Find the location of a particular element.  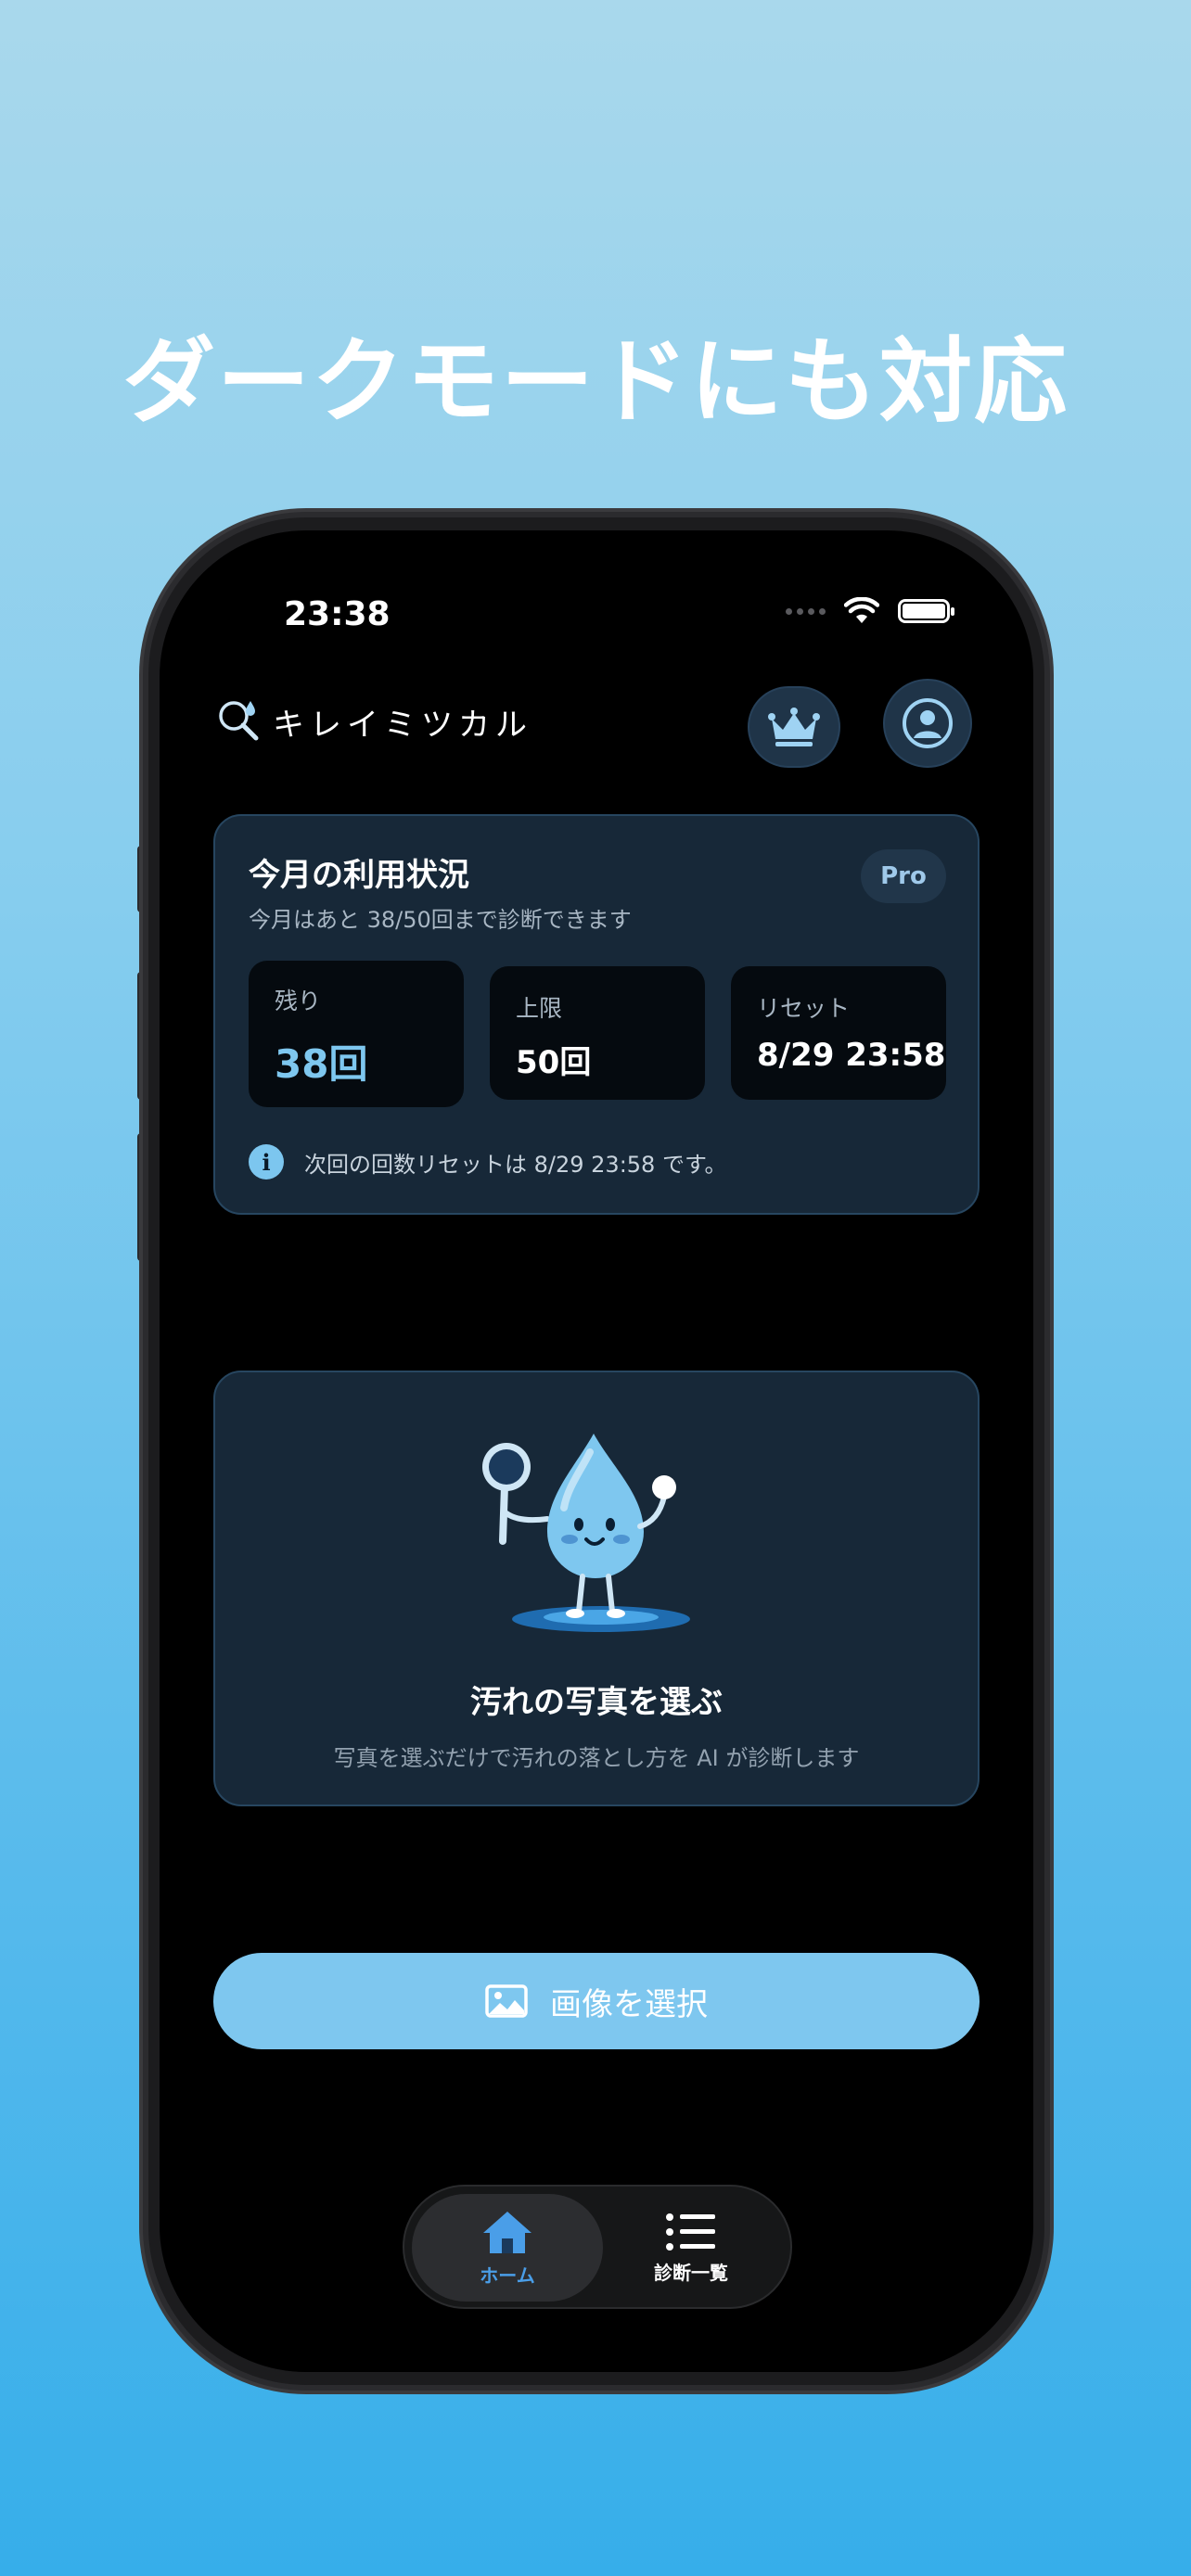

usage-title: 今月の利用状況 is located at coordinates (359, 876).